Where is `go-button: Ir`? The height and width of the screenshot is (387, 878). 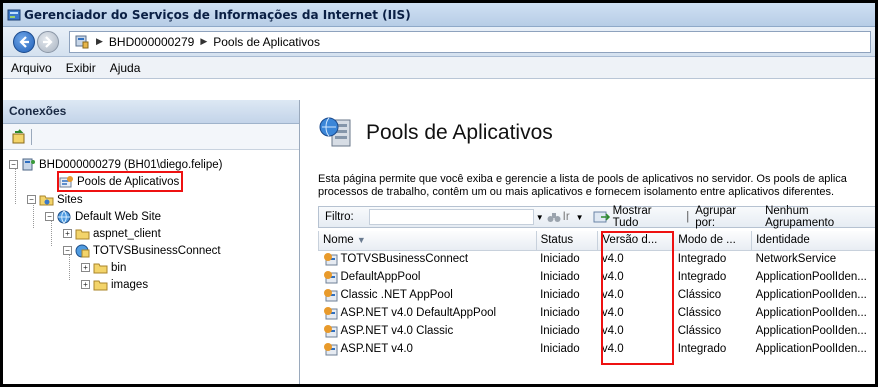 go-button: Ir is located at coordinates (558, 217).